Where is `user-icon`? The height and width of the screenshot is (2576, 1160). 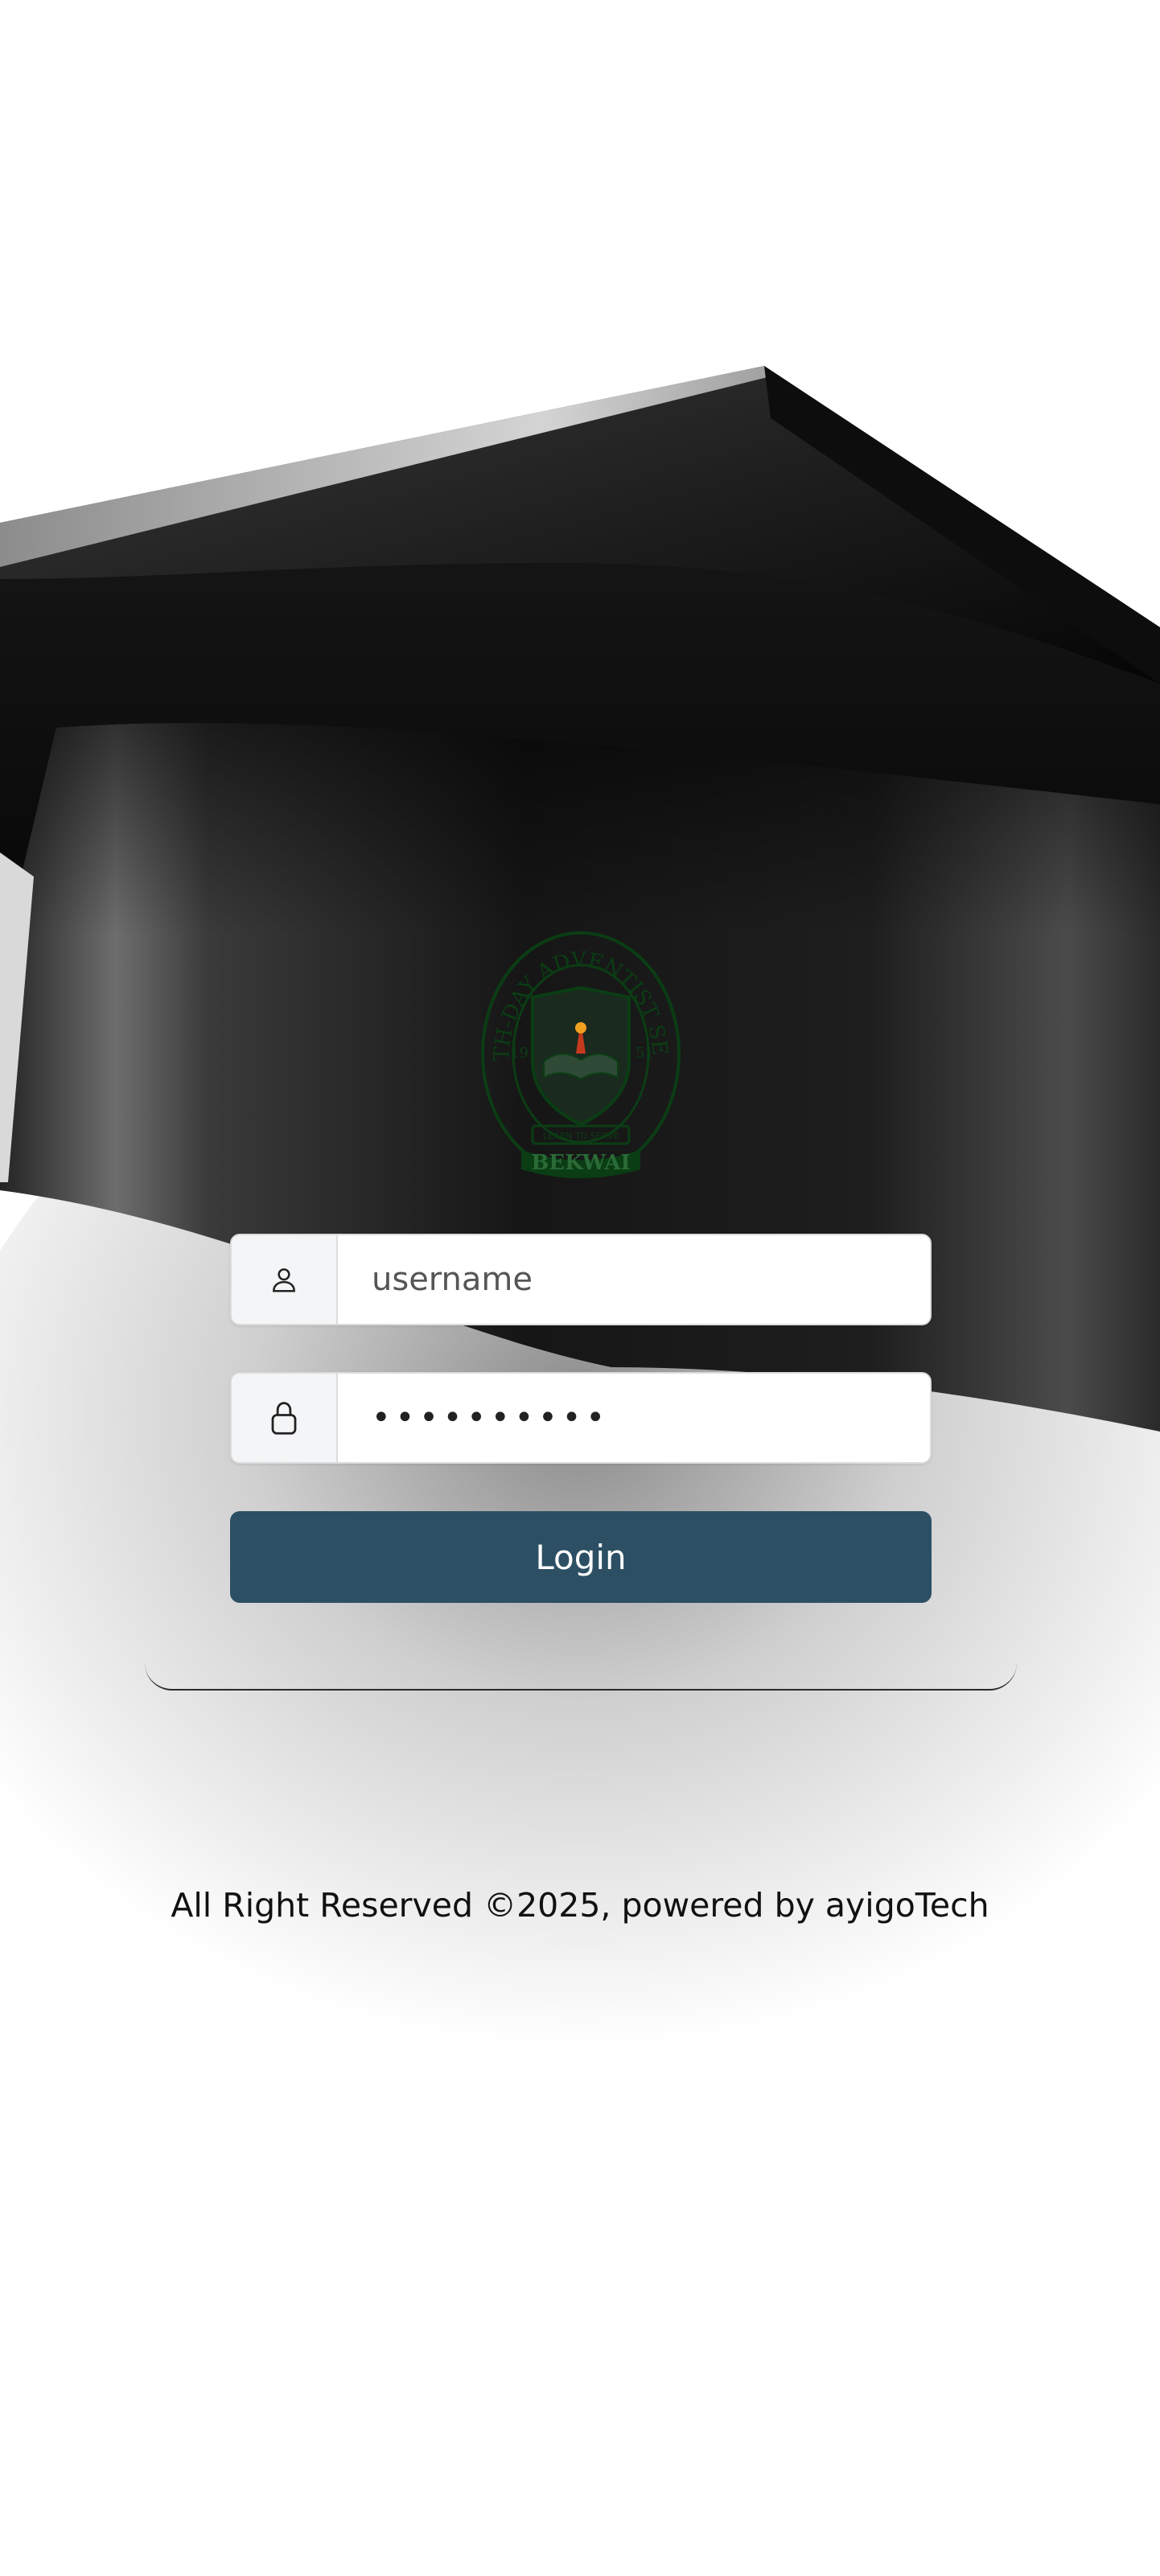 user-icon is located at coordinates (285, 1279).